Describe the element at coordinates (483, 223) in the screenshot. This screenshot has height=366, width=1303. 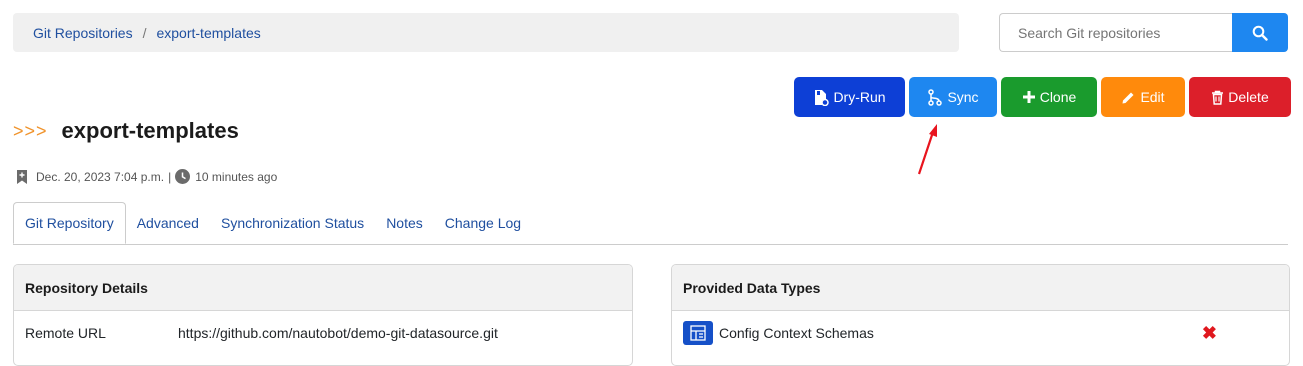
I see `tab-change-log: Change Log` at that location.